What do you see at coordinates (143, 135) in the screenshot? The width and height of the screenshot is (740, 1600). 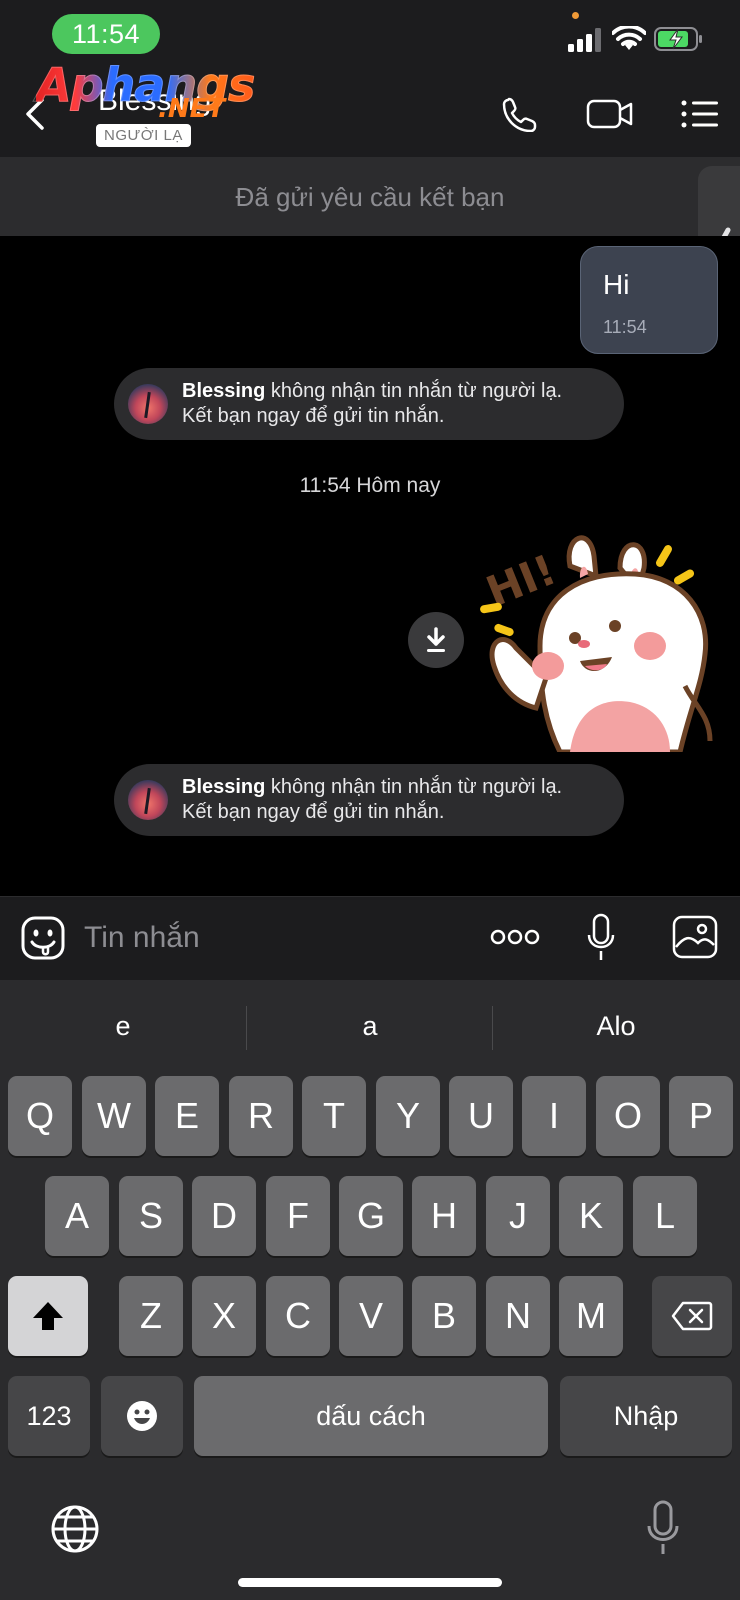 I see `stranger-tag: NGƯỜI LẠ` at bounding box center [143, 135].